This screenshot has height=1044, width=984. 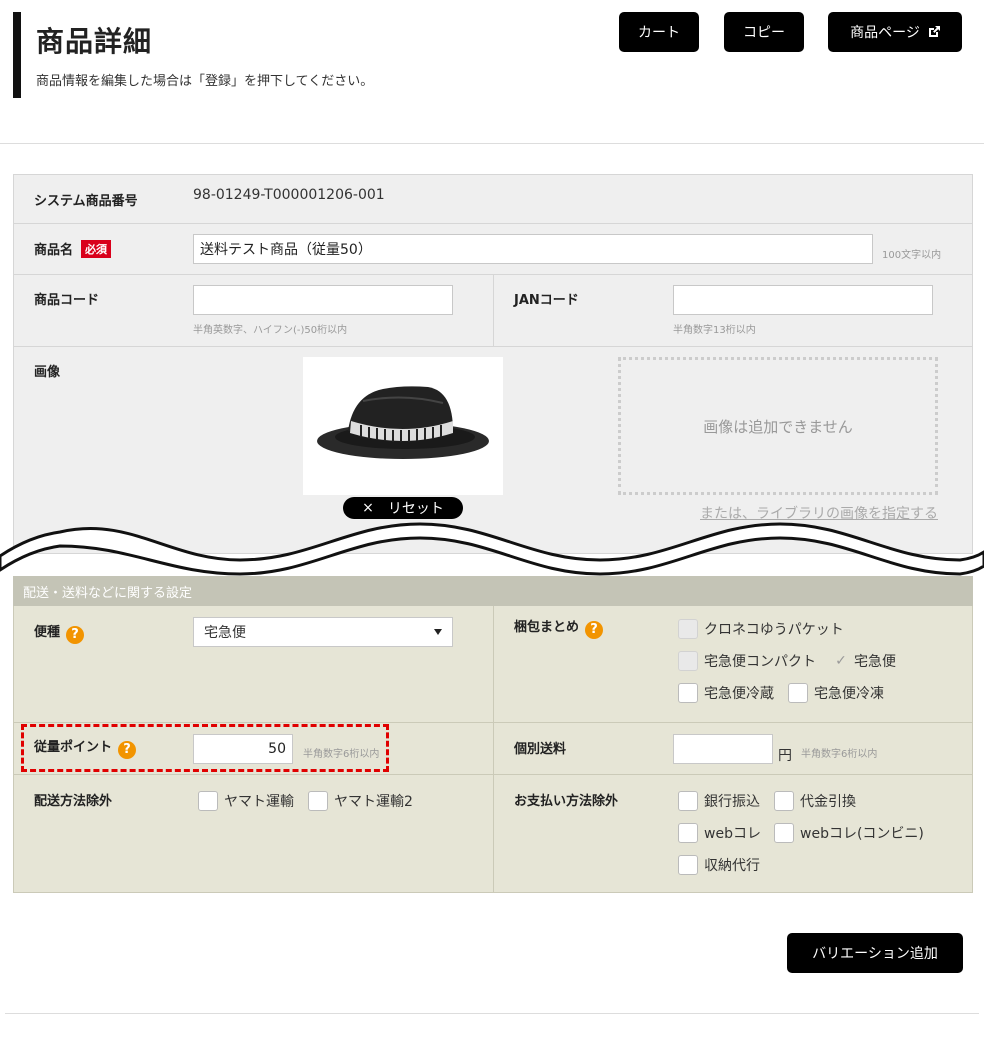 What do you see at coordinates (732, 802) in the screenshot?
I see `exclude-option-label: 銀行振込` at bounding box center [732, 802].